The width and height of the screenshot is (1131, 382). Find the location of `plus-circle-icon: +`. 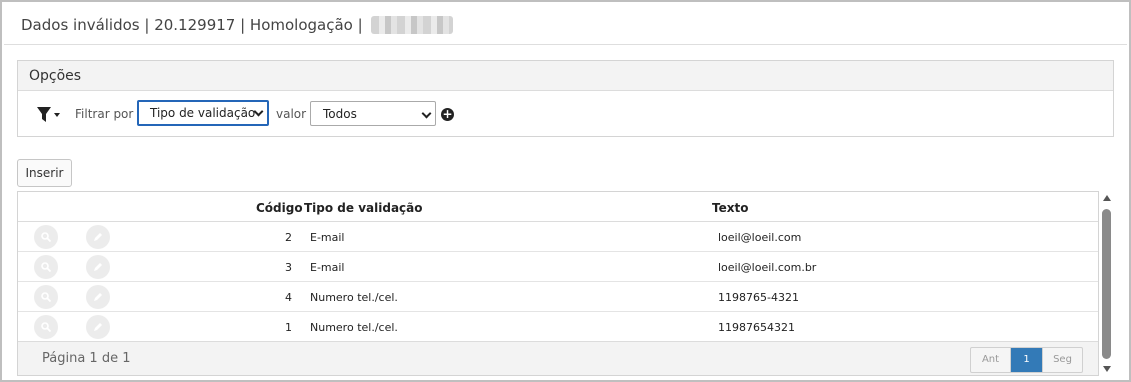

plus-circle-icon: + is located at coordinates (447, 114).